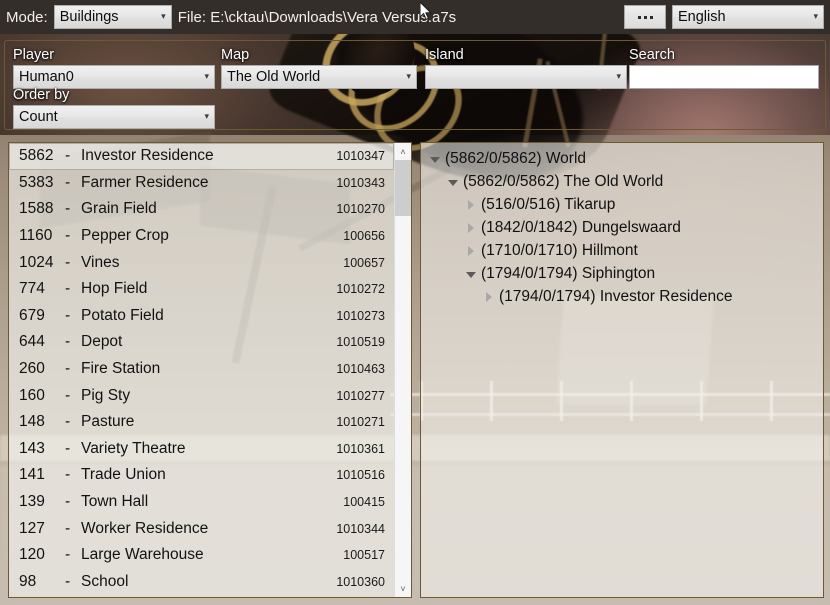  Describe the element at coordinates (201, 555) in the screenshot. I see `list-item: 120 - Large Warehouse 100517` at that location.